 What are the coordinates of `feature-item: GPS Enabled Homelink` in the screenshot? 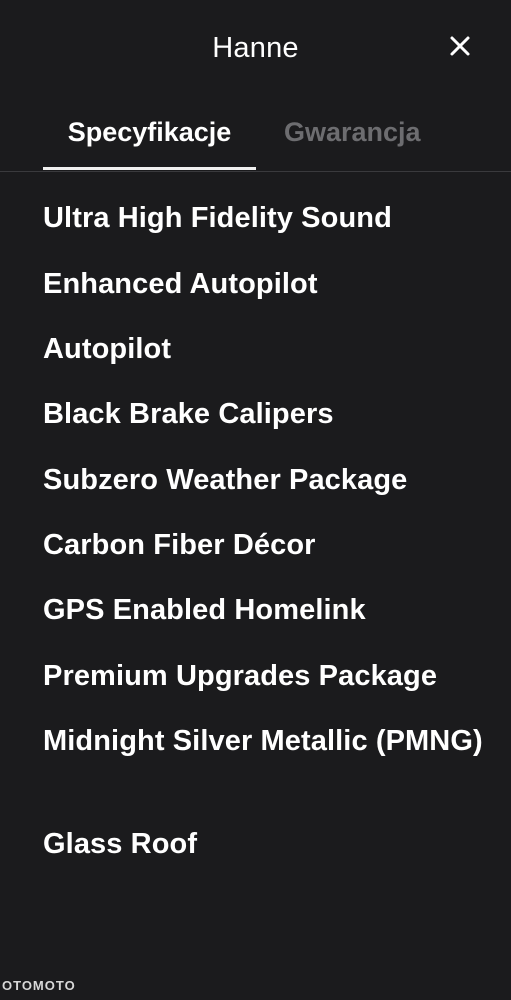 It's located at (204, 610).